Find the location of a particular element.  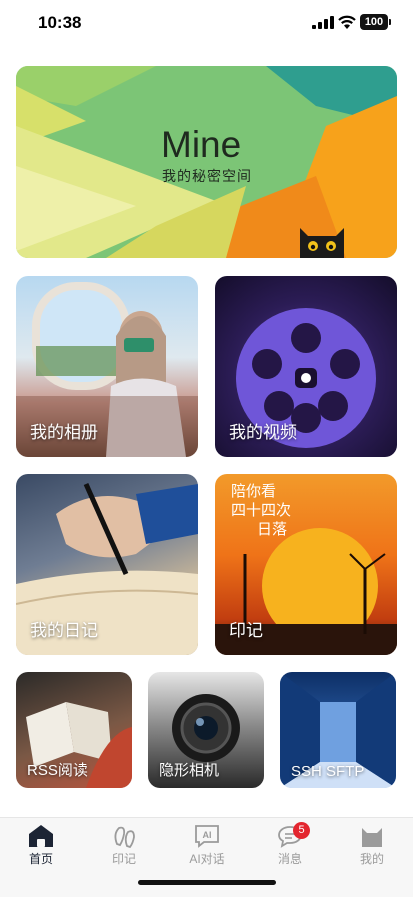

my-diary-label: 我的日记 is located at coordinates (64, 630).